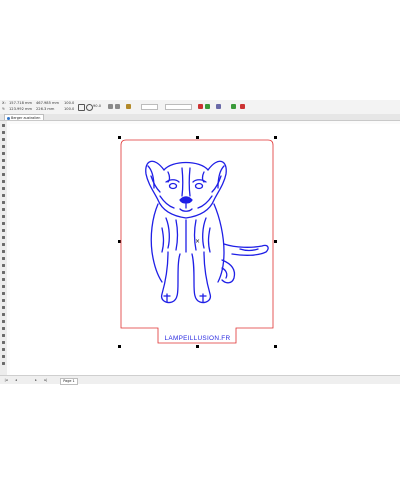  I want to click on crop-icon, so click(3, 139).